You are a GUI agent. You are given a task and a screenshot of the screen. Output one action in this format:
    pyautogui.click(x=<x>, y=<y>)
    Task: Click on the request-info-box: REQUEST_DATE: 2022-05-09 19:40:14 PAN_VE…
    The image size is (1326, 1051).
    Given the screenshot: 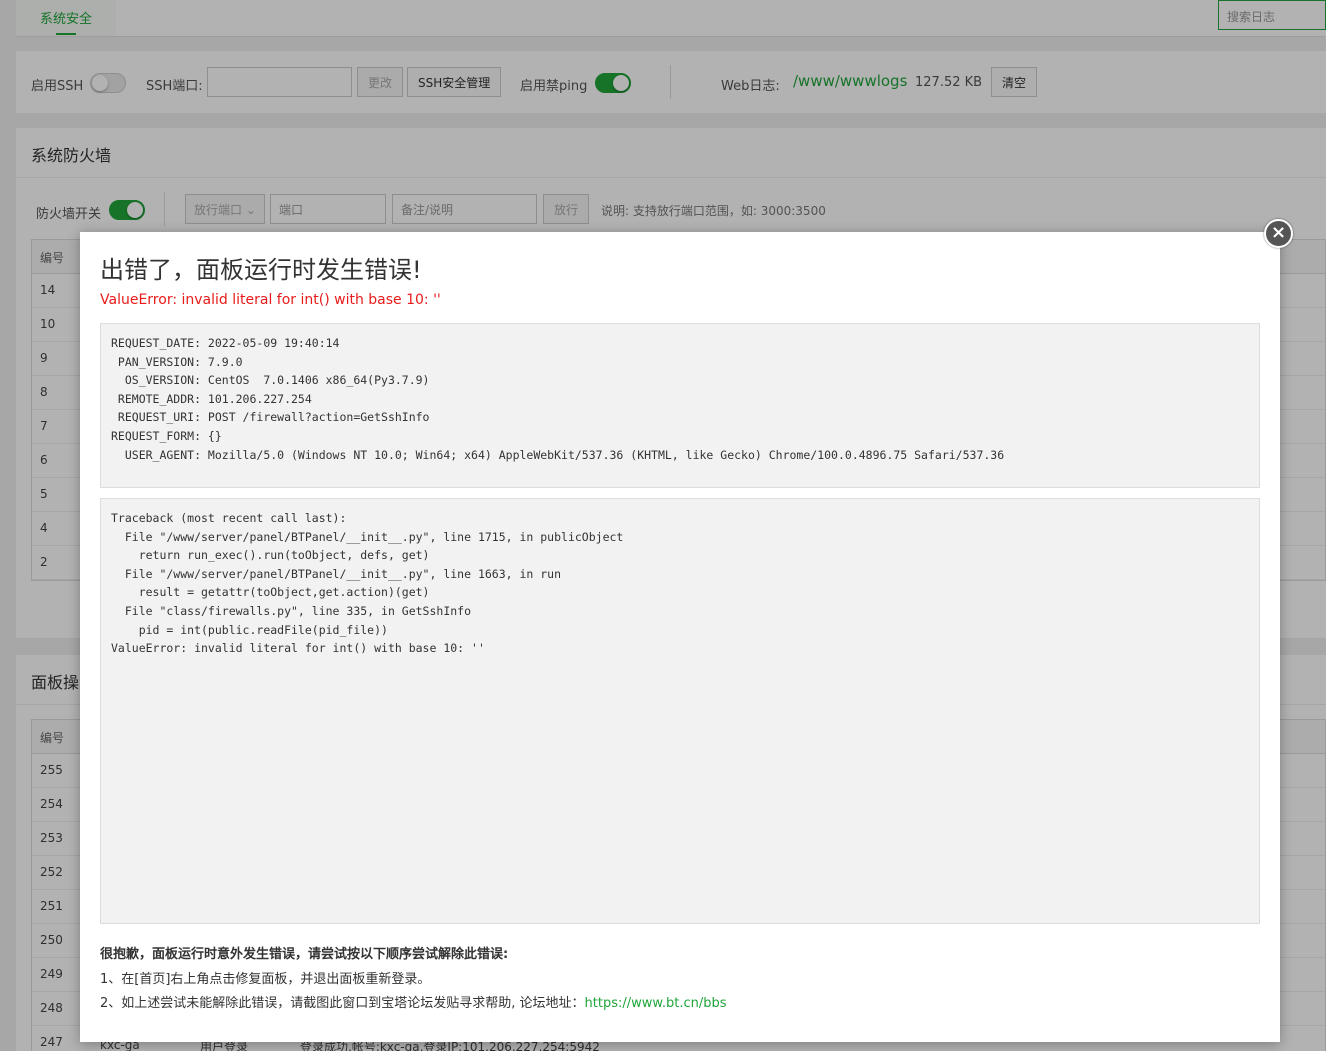 What is the action you would take?
    pyautogui.click(x=680, y=405)
    